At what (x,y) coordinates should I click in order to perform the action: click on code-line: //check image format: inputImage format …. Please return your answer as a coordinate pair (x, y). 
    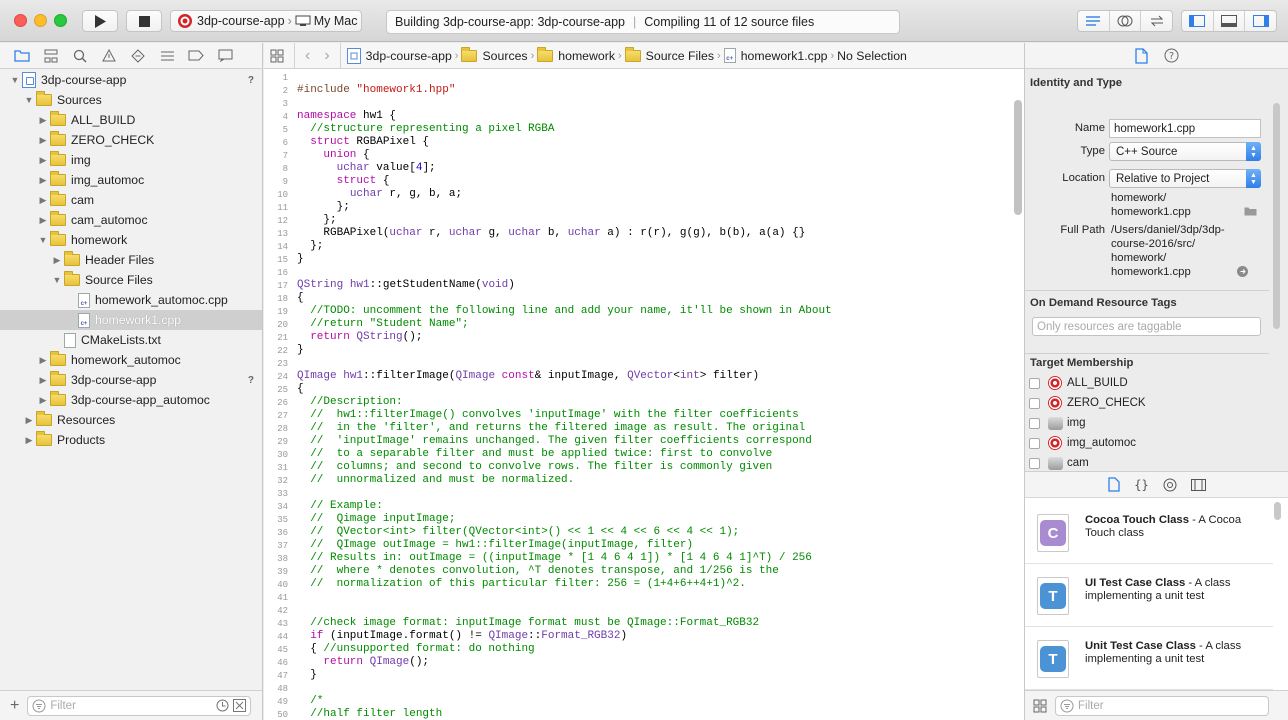
    Looking at the image, I should click on (528, 623).